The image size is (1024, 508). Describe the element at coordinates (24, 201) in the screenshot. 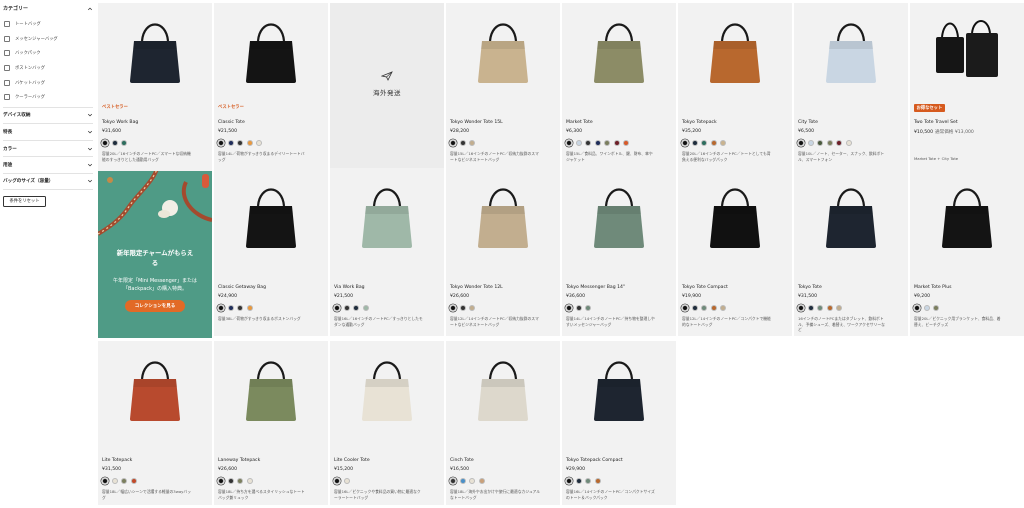

I see `reset-filters-button: 条件をリセット` at that location.